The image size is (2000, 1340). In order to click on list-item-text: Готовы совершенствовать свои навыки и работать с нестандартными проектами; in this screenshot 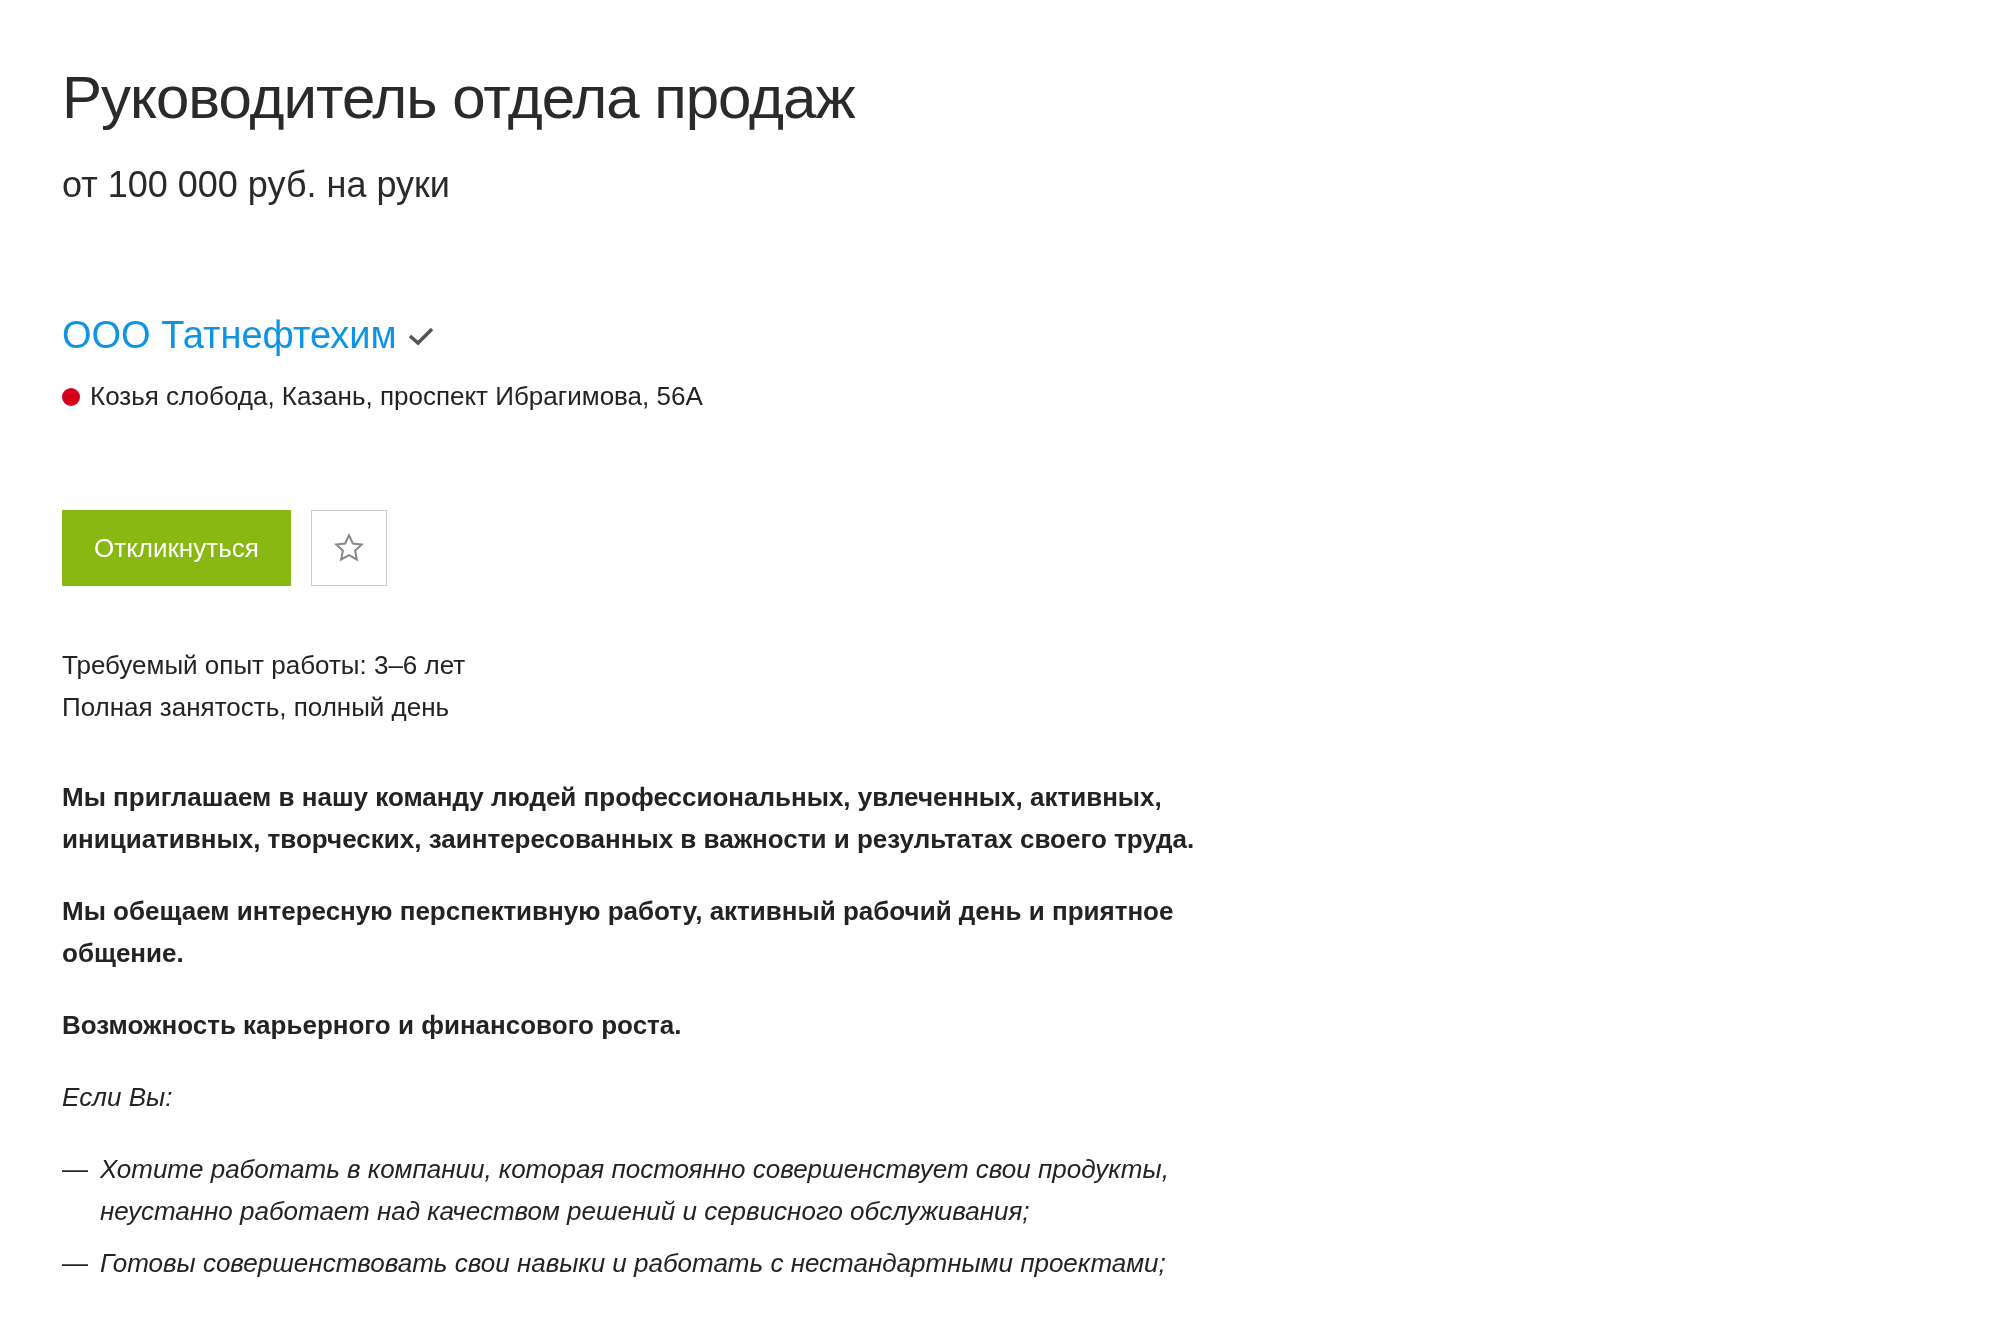, I will do `click(633, 1263)`.